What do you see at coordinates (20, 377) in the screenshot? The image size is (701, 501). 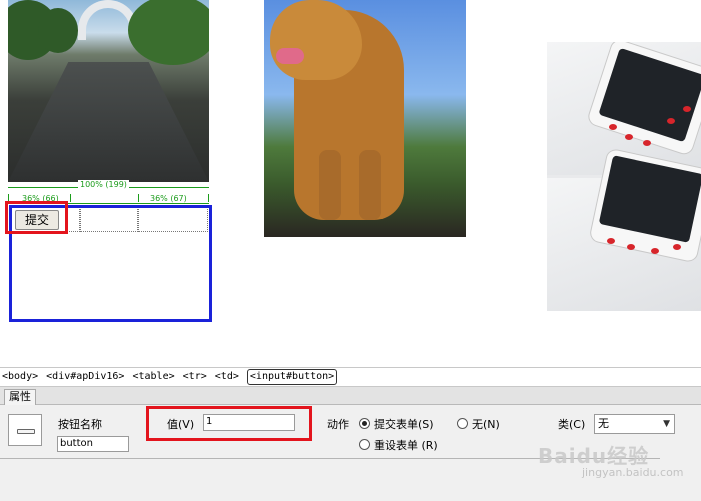 I see `tag-body: <body>` at bounding box center [20, 377].